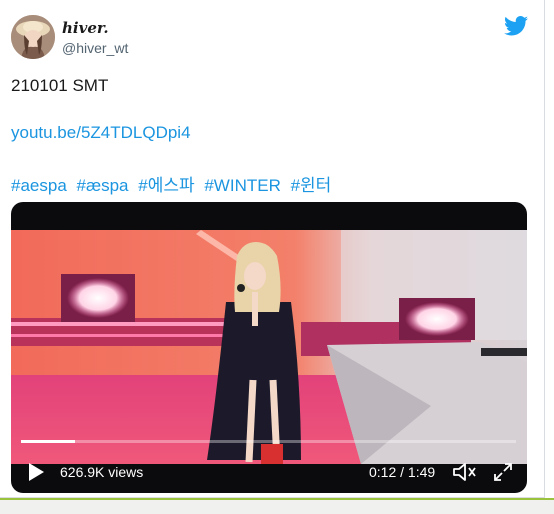  I want to click on user-handle: @hiver_wt, so click(95, 48).